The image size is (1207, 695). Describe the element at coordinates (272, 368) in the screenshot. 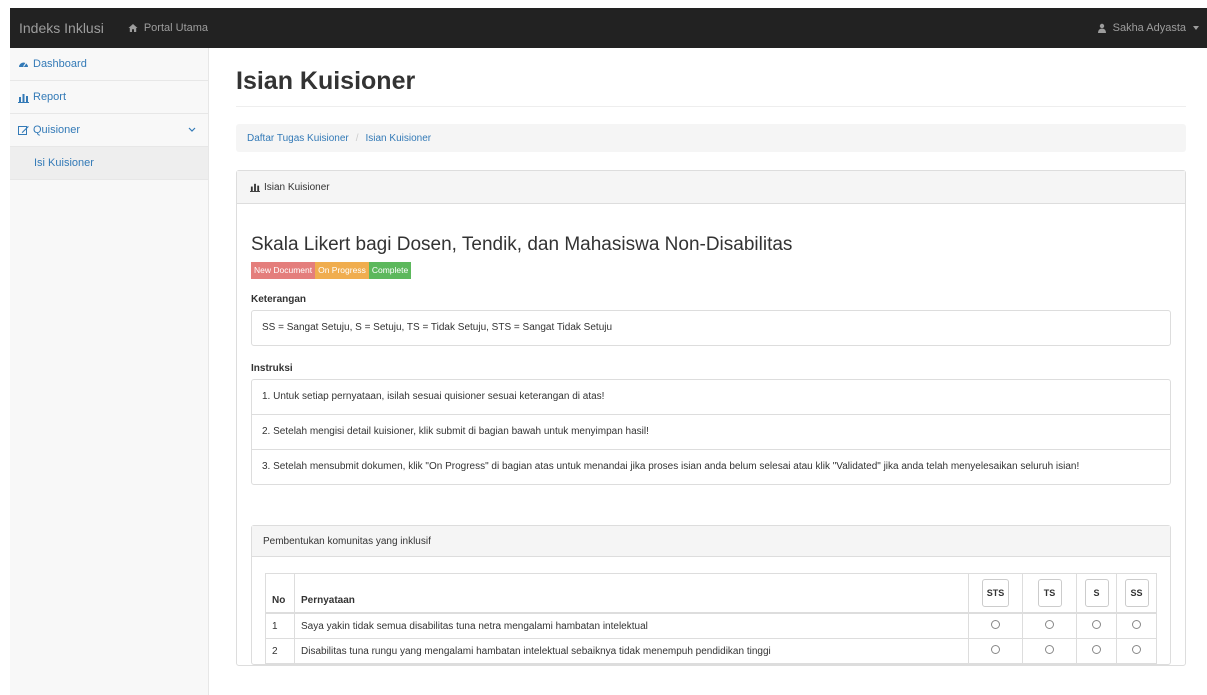

I see `instruksi-label: Instruksi` at that location.